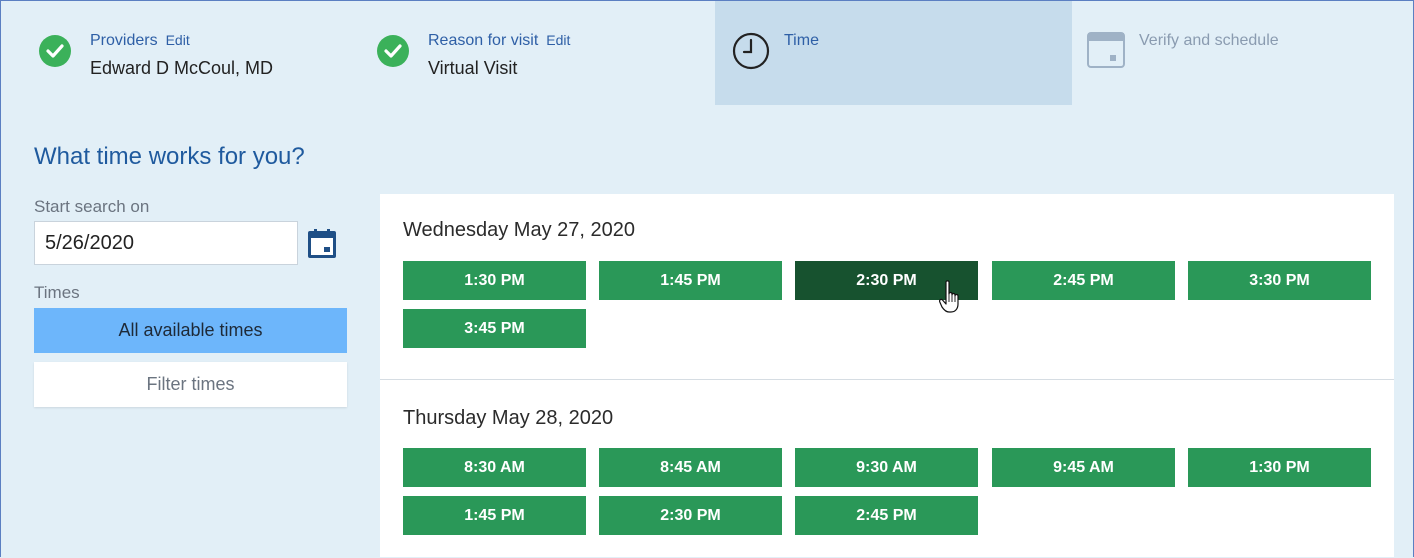 The height and width of the screenshot is (558, 1414). What do you see at coordinates (558, 40) in the screenshot?
I see `edit-reason-link: Edit` at bounding box center [558, 40].